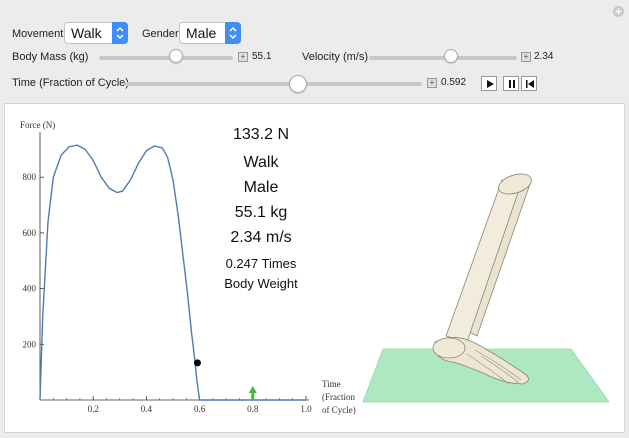 Image resolution: width=629 pixels, height=438 pixels. I want to click on body-mass-value: 55.1, so click(262, 56).